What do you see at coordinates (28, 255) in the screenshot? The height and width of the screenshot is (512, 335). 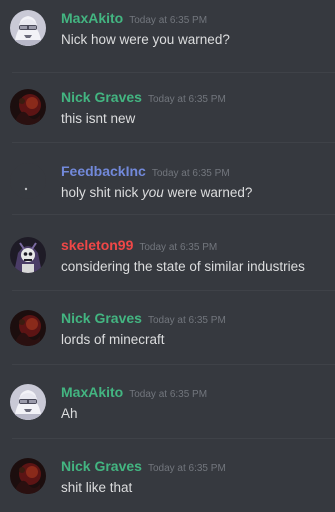 I see `skeleton99-avatar-icon` at bounding box center [28, 255].